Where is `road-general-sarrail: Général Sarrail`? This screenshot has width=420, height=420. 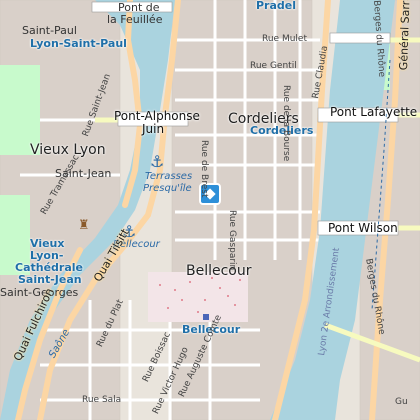 road-general-sarrail: Général Sarrail is located at coordinates (405, 35).